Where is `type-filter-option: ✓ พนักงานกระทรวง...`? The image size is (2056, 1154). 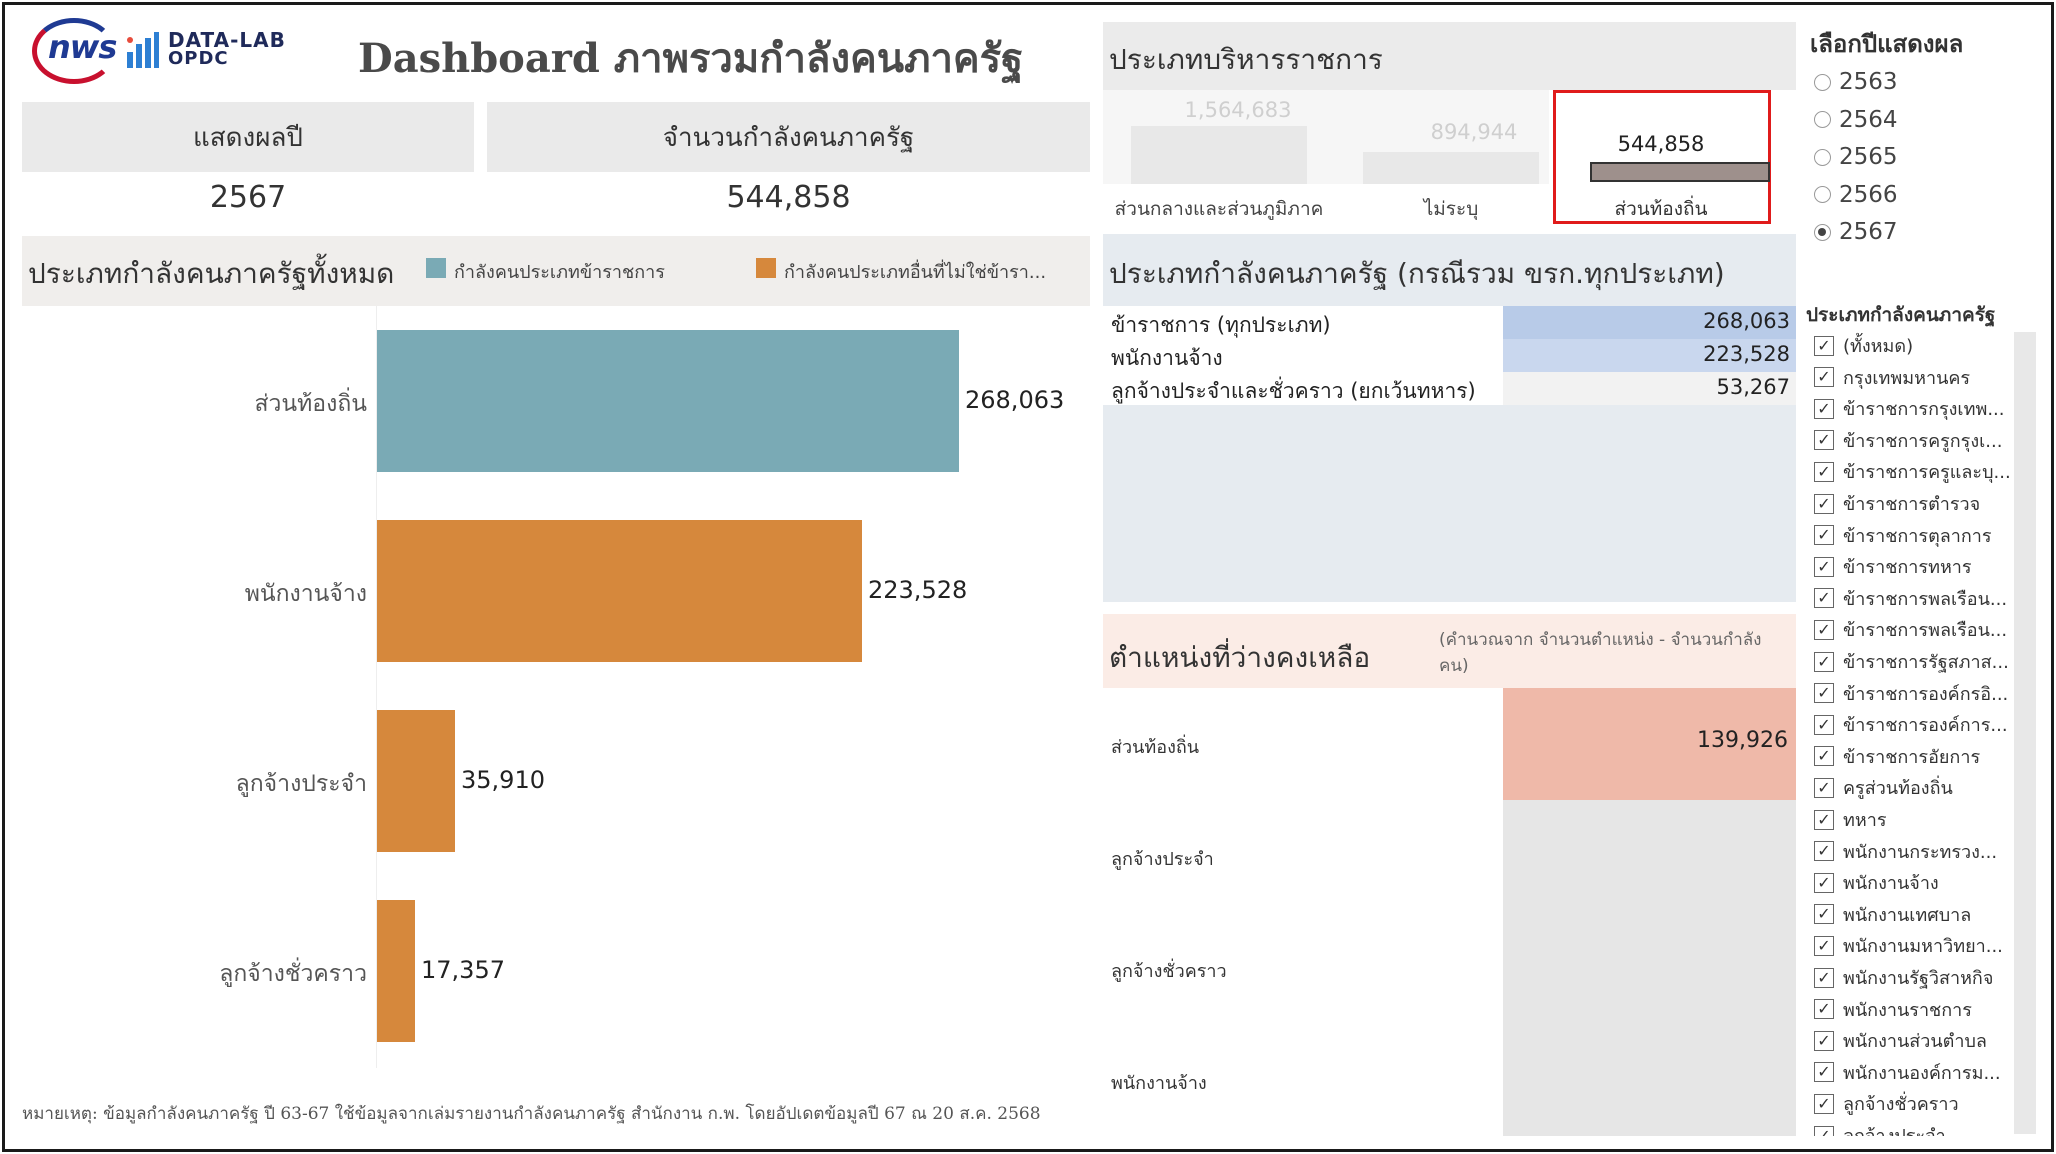
type-filter-option: ✓ พนักงานกระทรวง... is located at coordinates (1905, 851).